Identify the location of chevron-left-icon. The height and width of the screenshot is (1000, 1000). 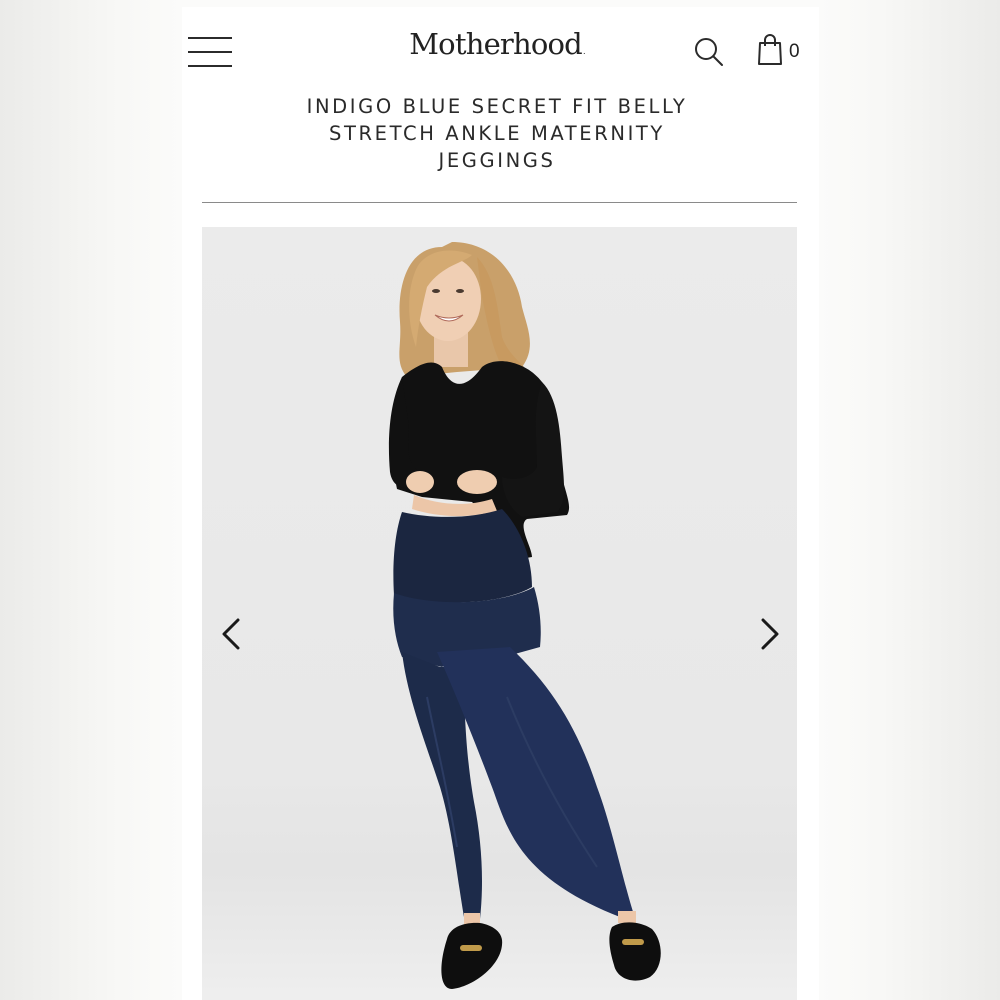
(231, 634).